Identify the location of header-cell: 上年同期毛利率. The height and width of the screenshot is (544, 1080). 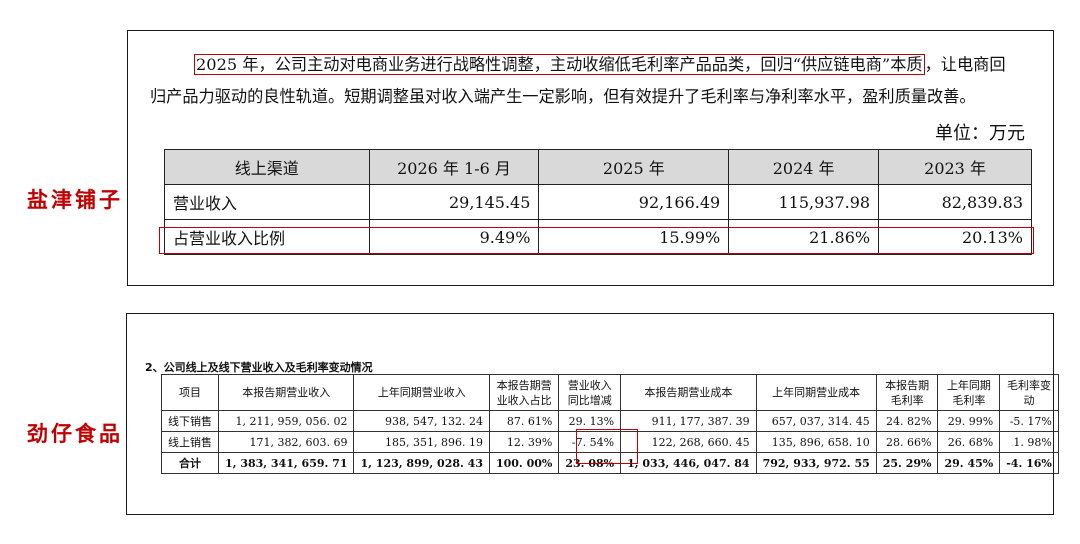
(969, 392).